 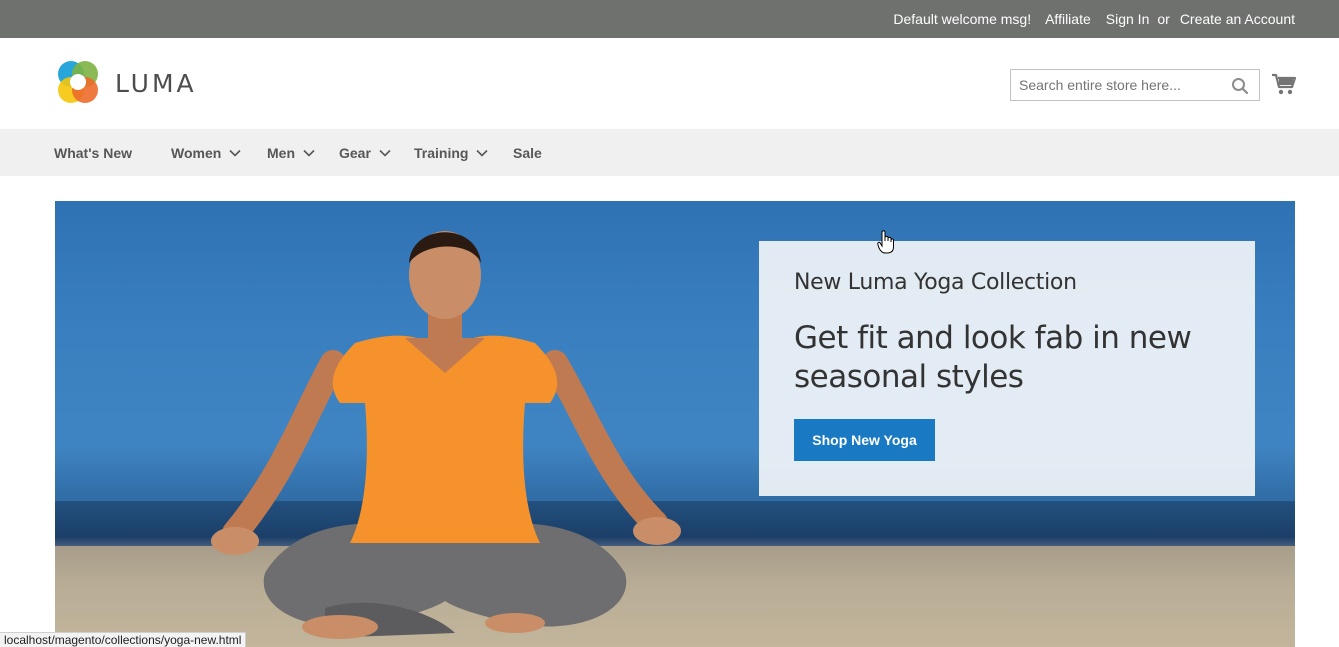 I want to click on search-input, so click(x=1118, y=85).